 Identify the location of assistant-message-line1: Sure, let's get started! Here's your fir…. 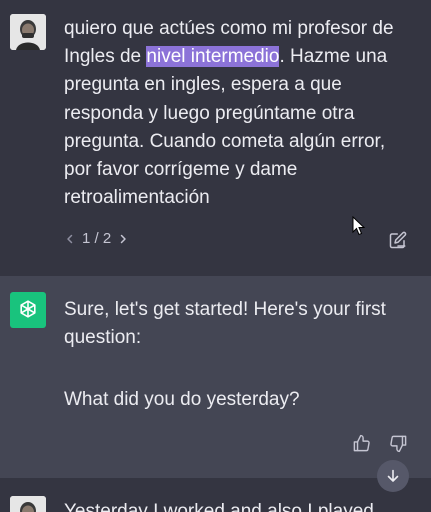
(225, 324).